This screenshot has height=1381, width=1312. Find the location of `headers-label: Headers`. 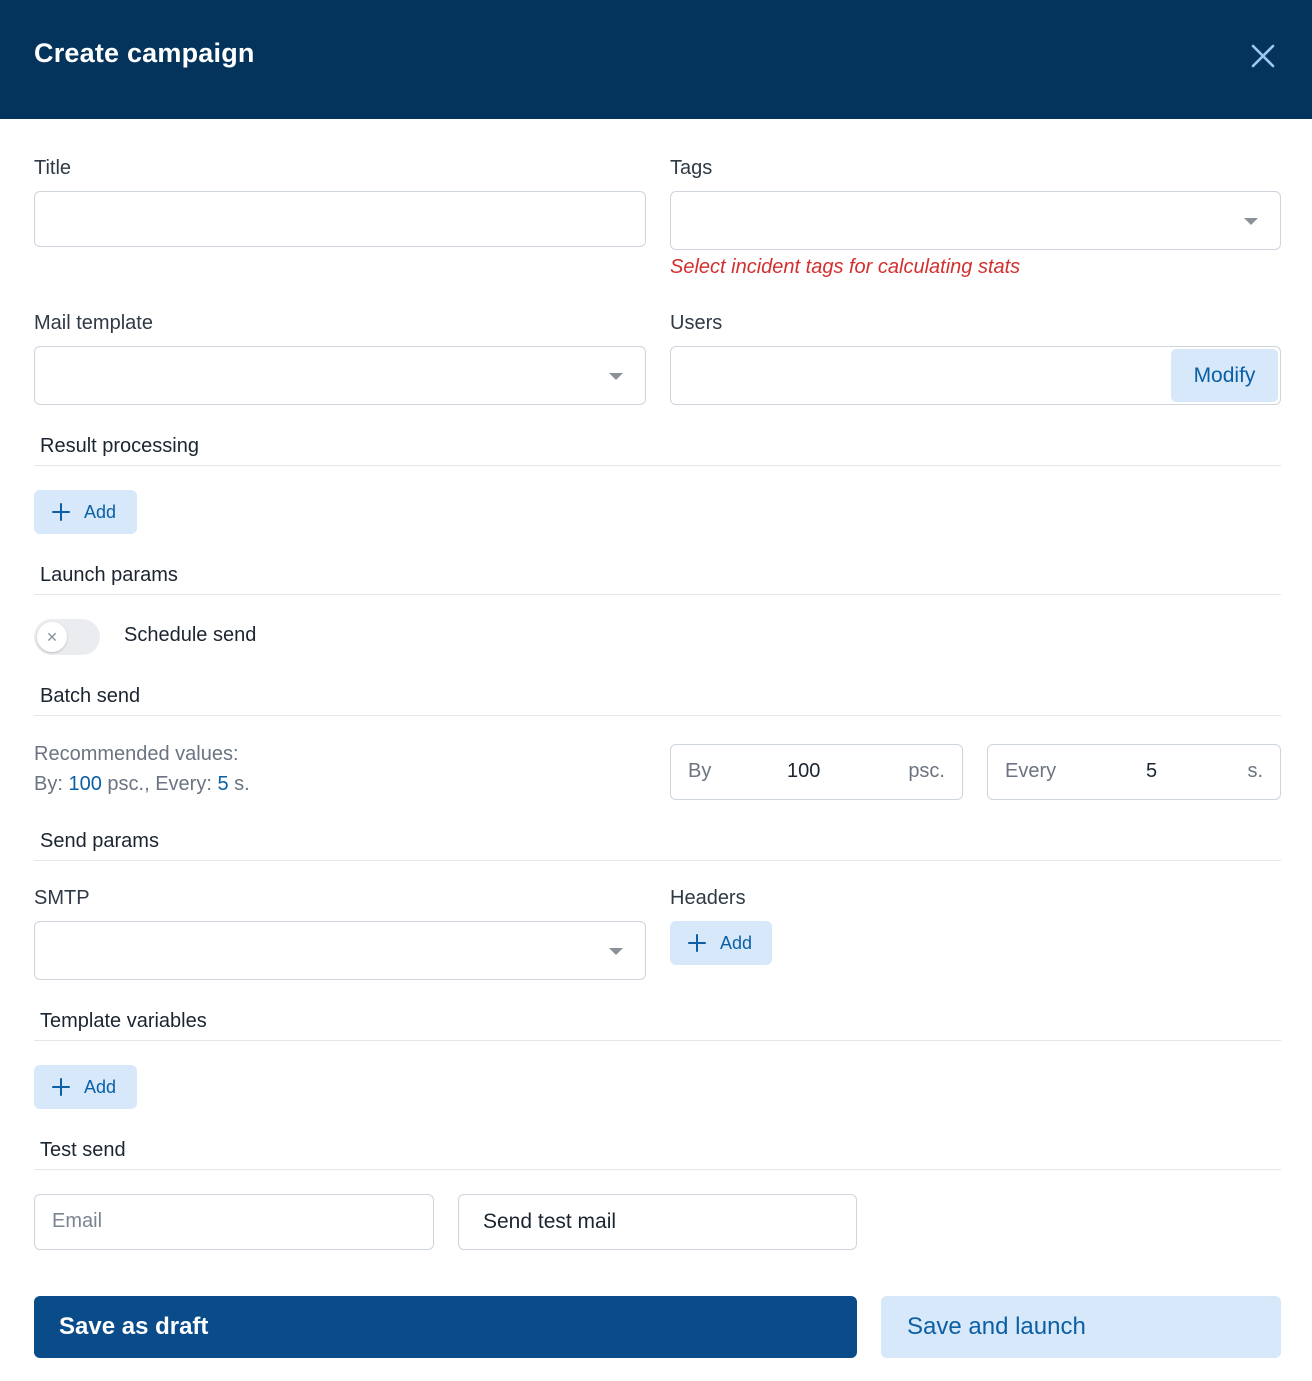

headers-label: Headers is located at coordinates (708, 898).